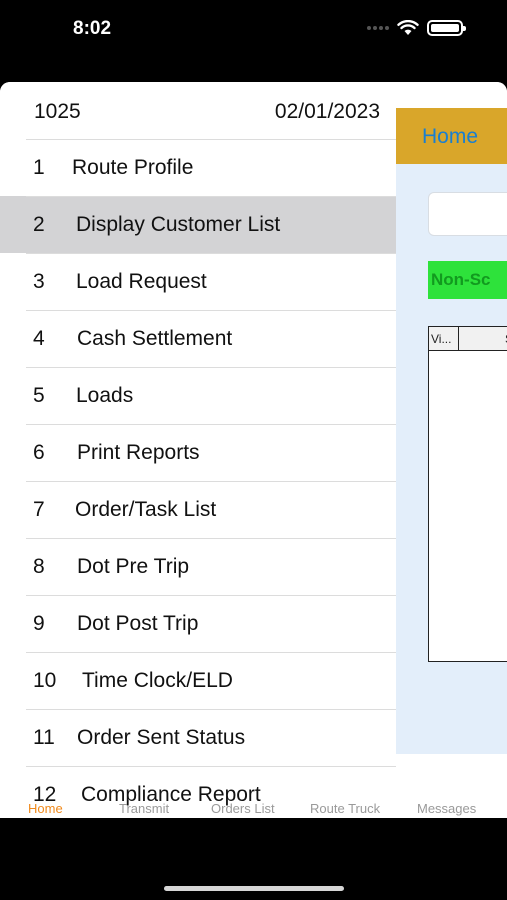  I want to click on menu-item-number: 10, so click(45, 680).